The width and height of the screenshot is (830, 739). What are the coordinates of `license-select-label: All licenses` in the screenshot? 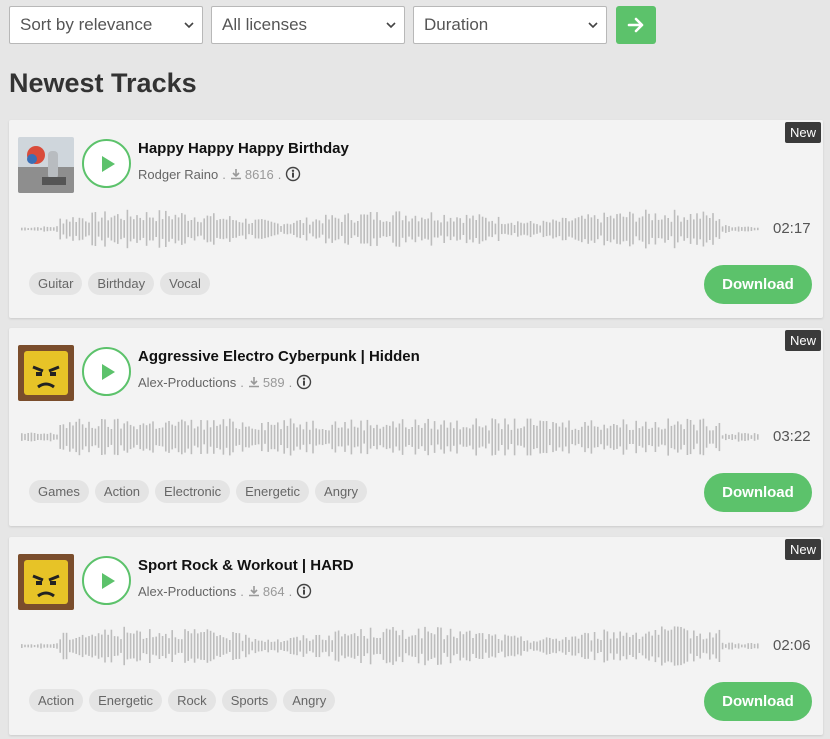 It's located at (265, 24).